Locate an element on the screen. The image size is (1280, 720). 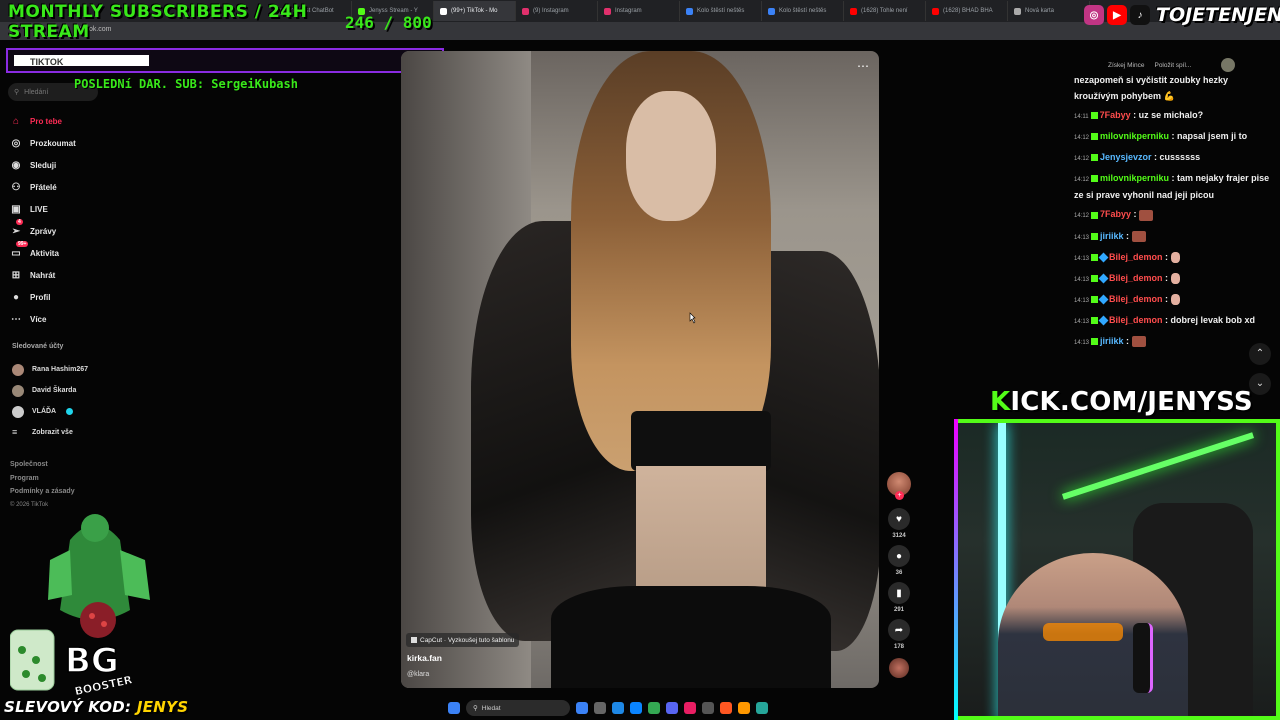
bookmark-icon: ▮ is located at coordinates (899, 593).